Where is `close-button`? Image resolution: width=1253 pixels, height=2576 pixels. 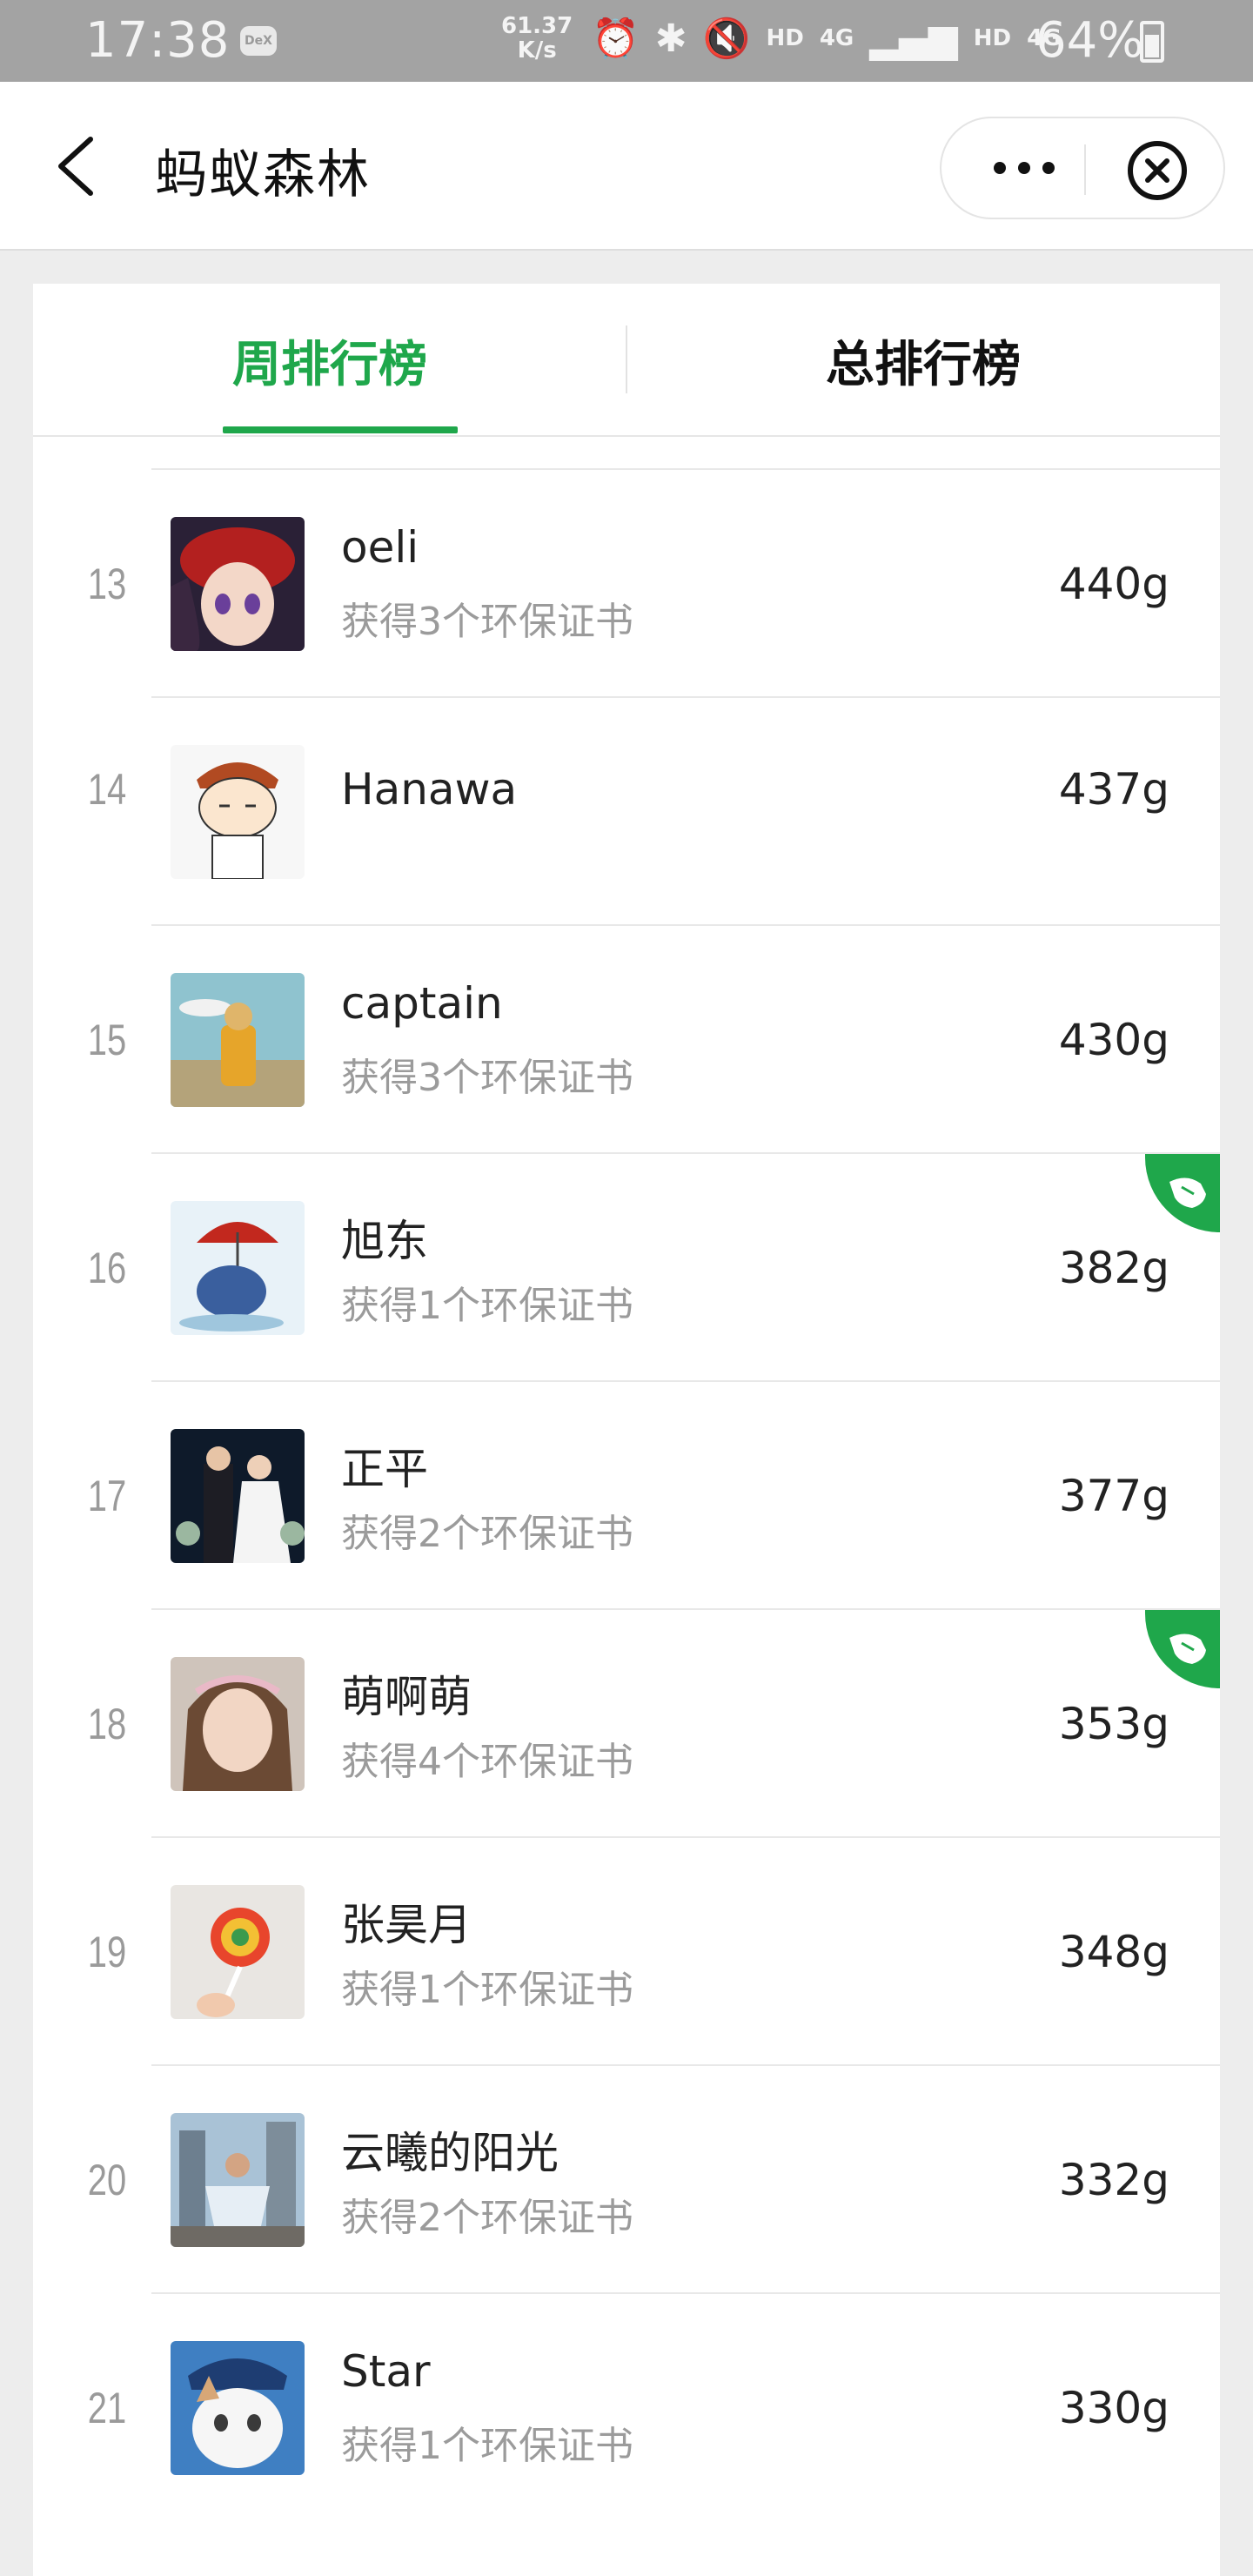
close-button is located at coordinates (1157, 170).